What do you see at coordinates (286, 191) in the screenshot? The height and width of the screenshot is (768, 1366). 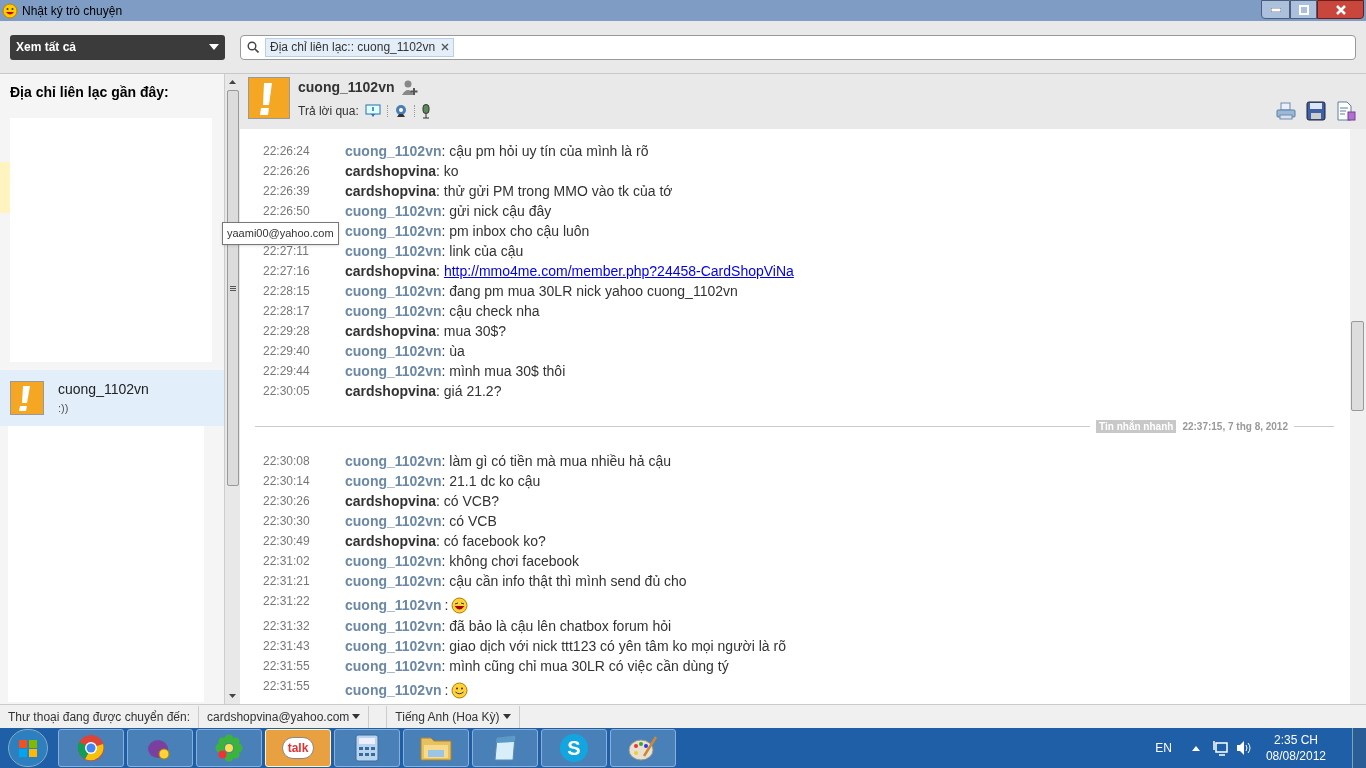 I see `message-time: 22:26:39` at bounding box center [286, 191].